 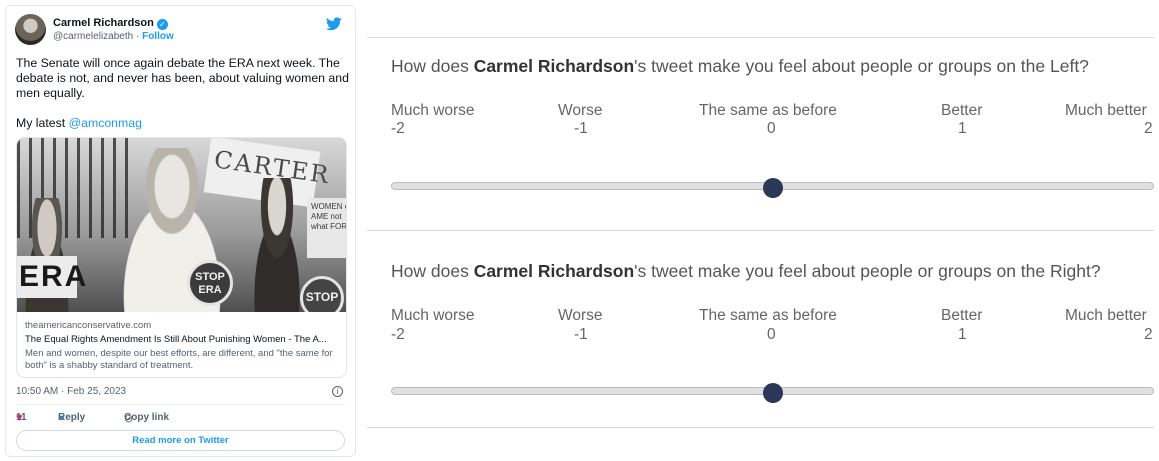 I want to click on link-domain: theamericanconservative.com, so click(x=88, y=325).